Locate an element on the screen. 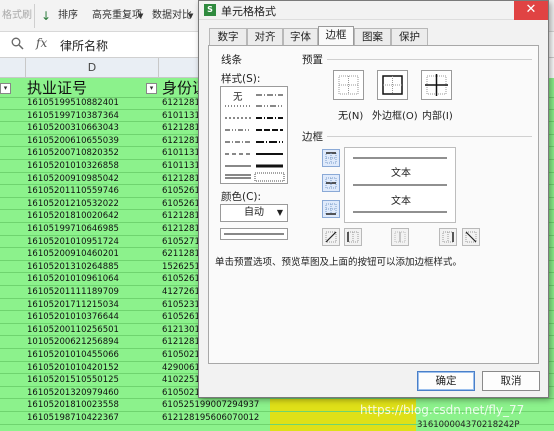 The width and height of the screenshot is (554, 431). border-bottom-button is located at coordinates (331, 209).